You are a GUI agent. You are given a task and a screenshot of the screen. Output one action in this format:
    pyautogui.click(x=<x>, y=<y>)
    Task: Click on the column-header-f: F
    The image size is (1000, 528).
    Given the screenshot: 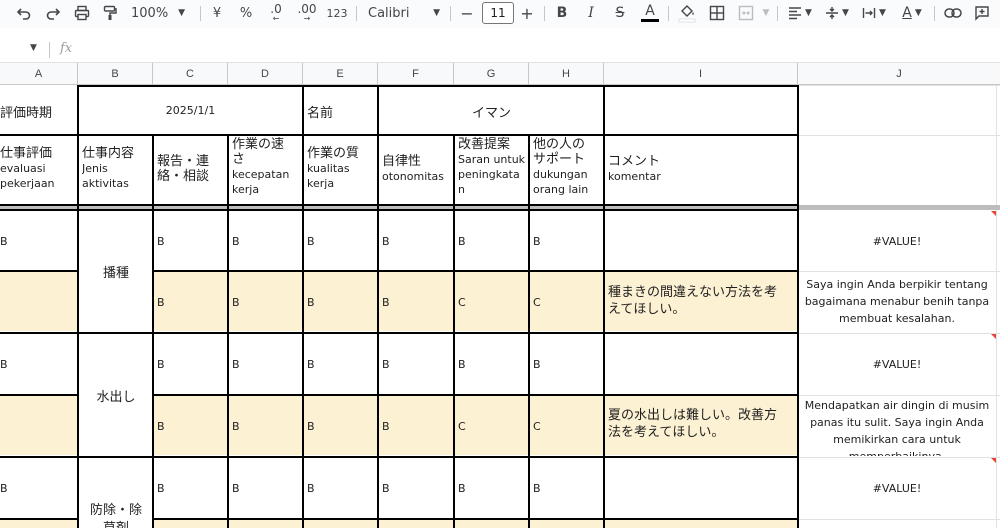 What is the action you would take?
    pyautogui.click(x=416, y=74)
    